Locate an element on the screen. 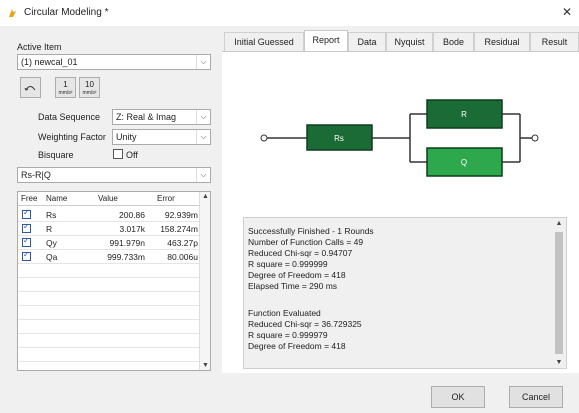 The image size is (579, 413). curve-arrow-icon is located at coordinates (30, 88).